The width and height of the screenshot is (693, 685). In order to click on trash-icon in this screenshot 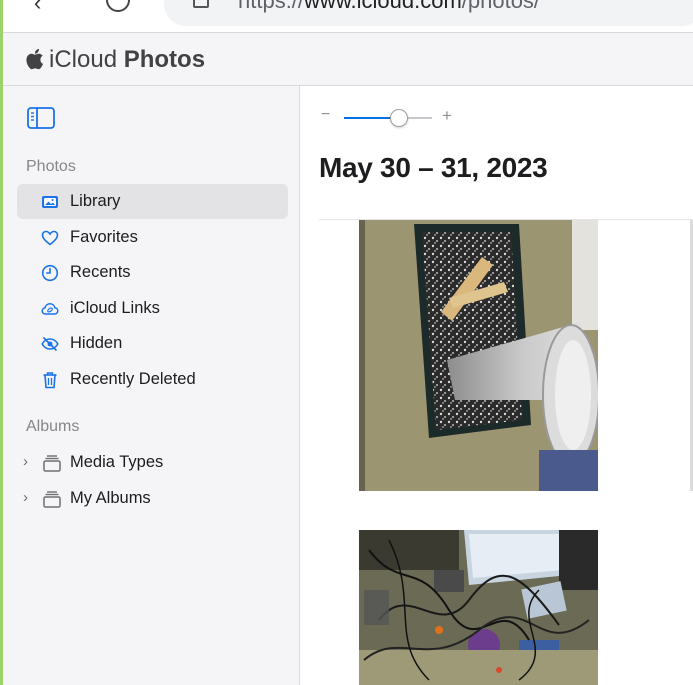, I will do `click(50, 380)`.